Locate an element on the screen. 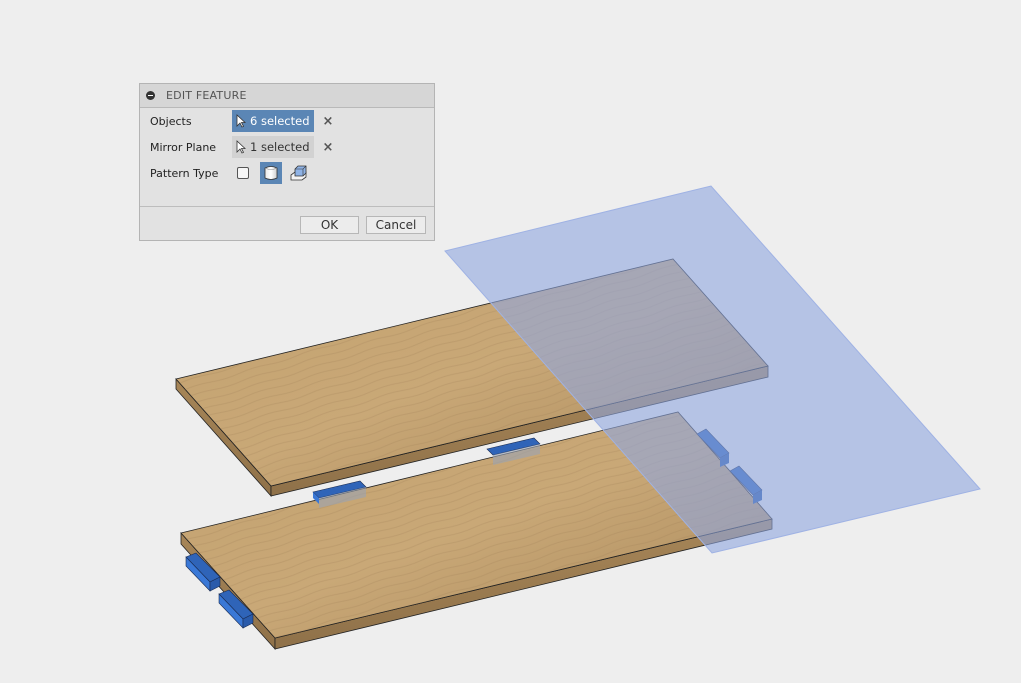  mirror-plane-label: Mirror Plane is located at coordinates (183, 147).